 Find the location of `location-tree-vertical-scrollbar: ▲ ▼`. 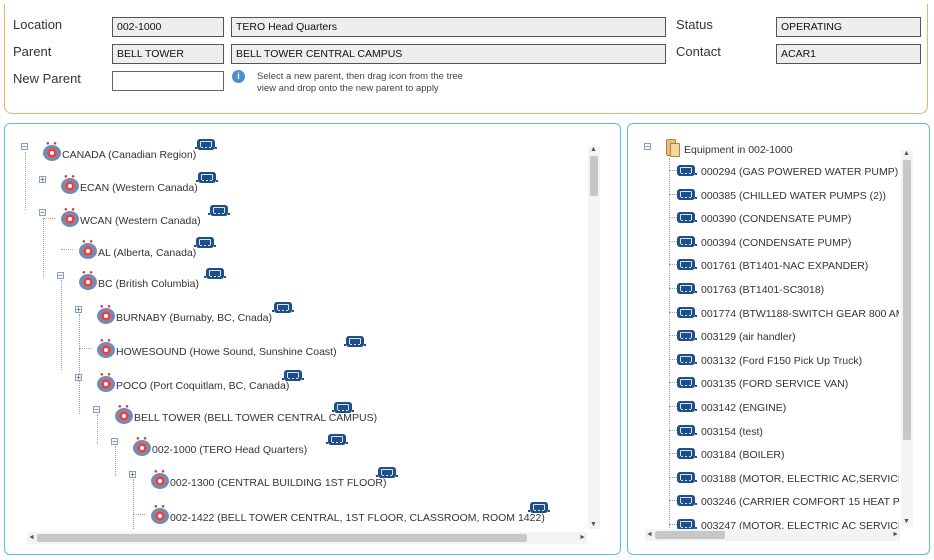

location-tree-vertical-scrollbar: ▲ ▼ is located at coordinates (594, 337).